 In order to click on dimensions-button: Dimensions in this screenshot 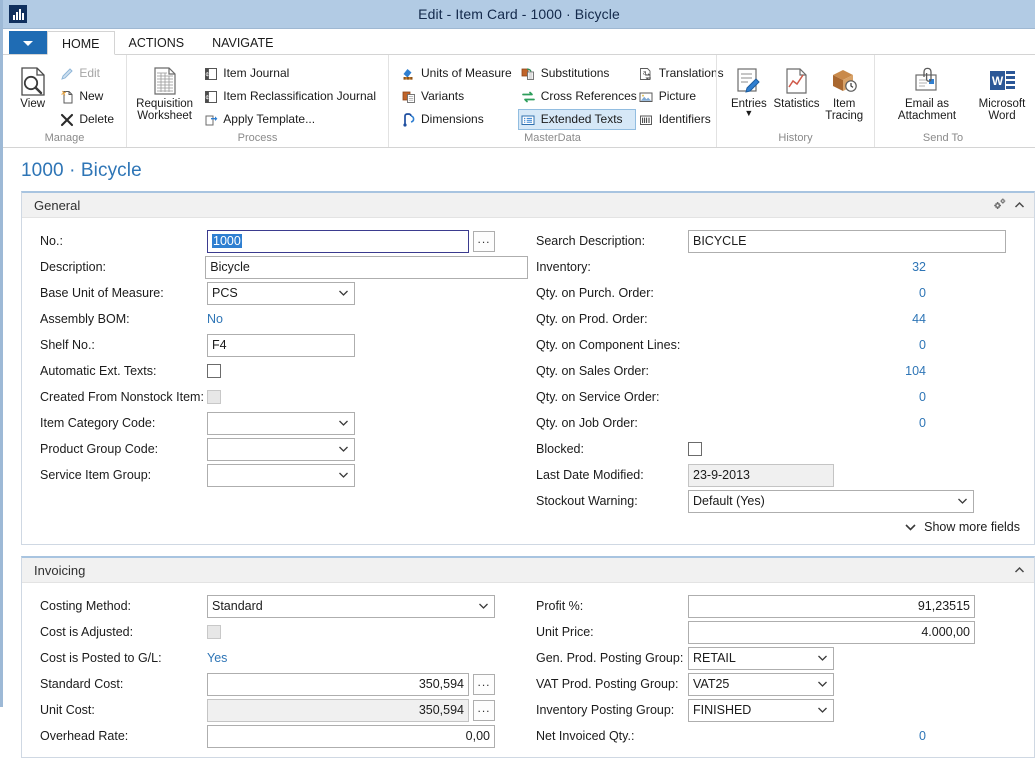, I will do `click(458, 119)`.